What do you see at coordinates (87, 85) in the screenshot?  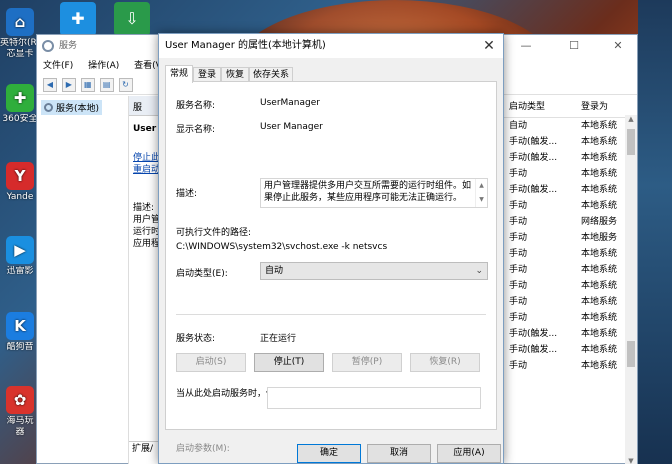 I see `console-tree-icon: ▦` at bounding box center [87, 85].